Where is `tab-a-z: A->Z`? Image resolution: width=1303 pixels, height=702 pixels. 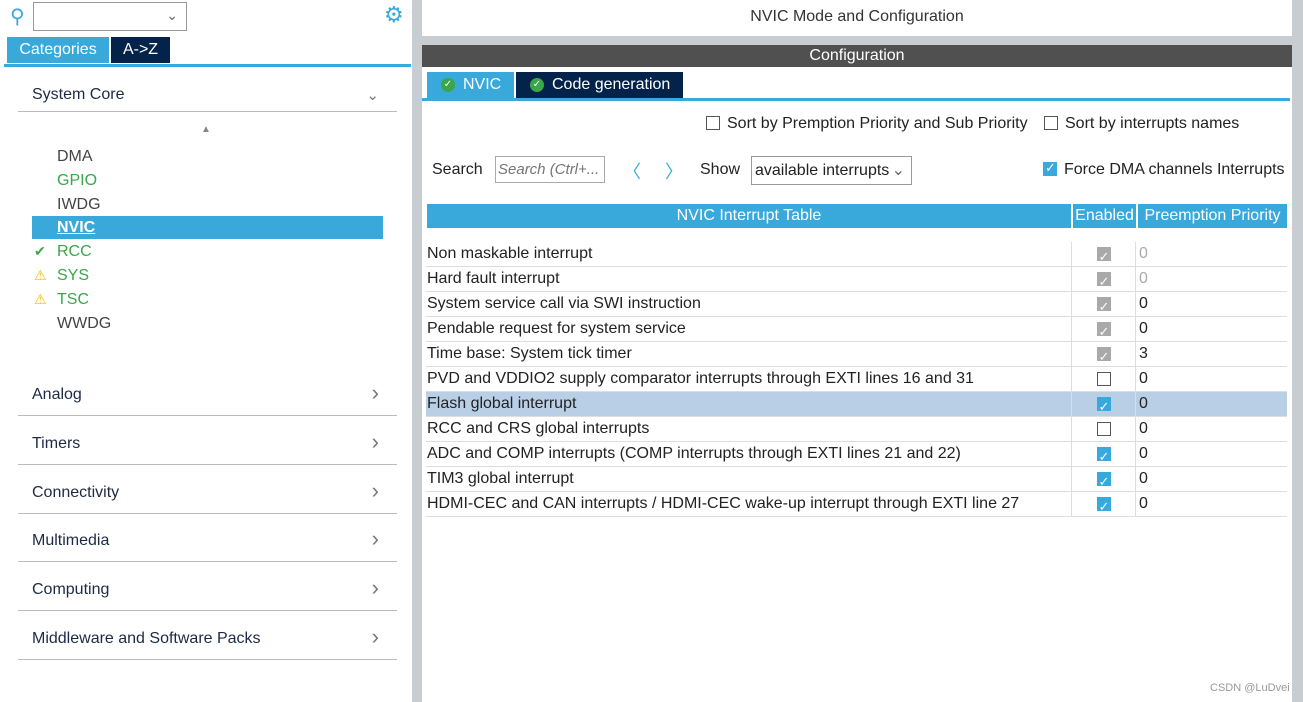 tab-a-z: A->Z is located at coordinates (140, 50).